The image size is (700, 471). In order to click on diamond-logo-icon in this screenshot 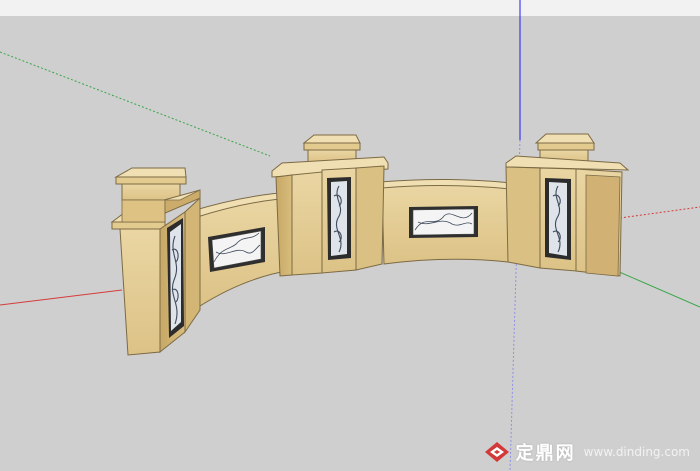, I will do `click(496, 452)`.